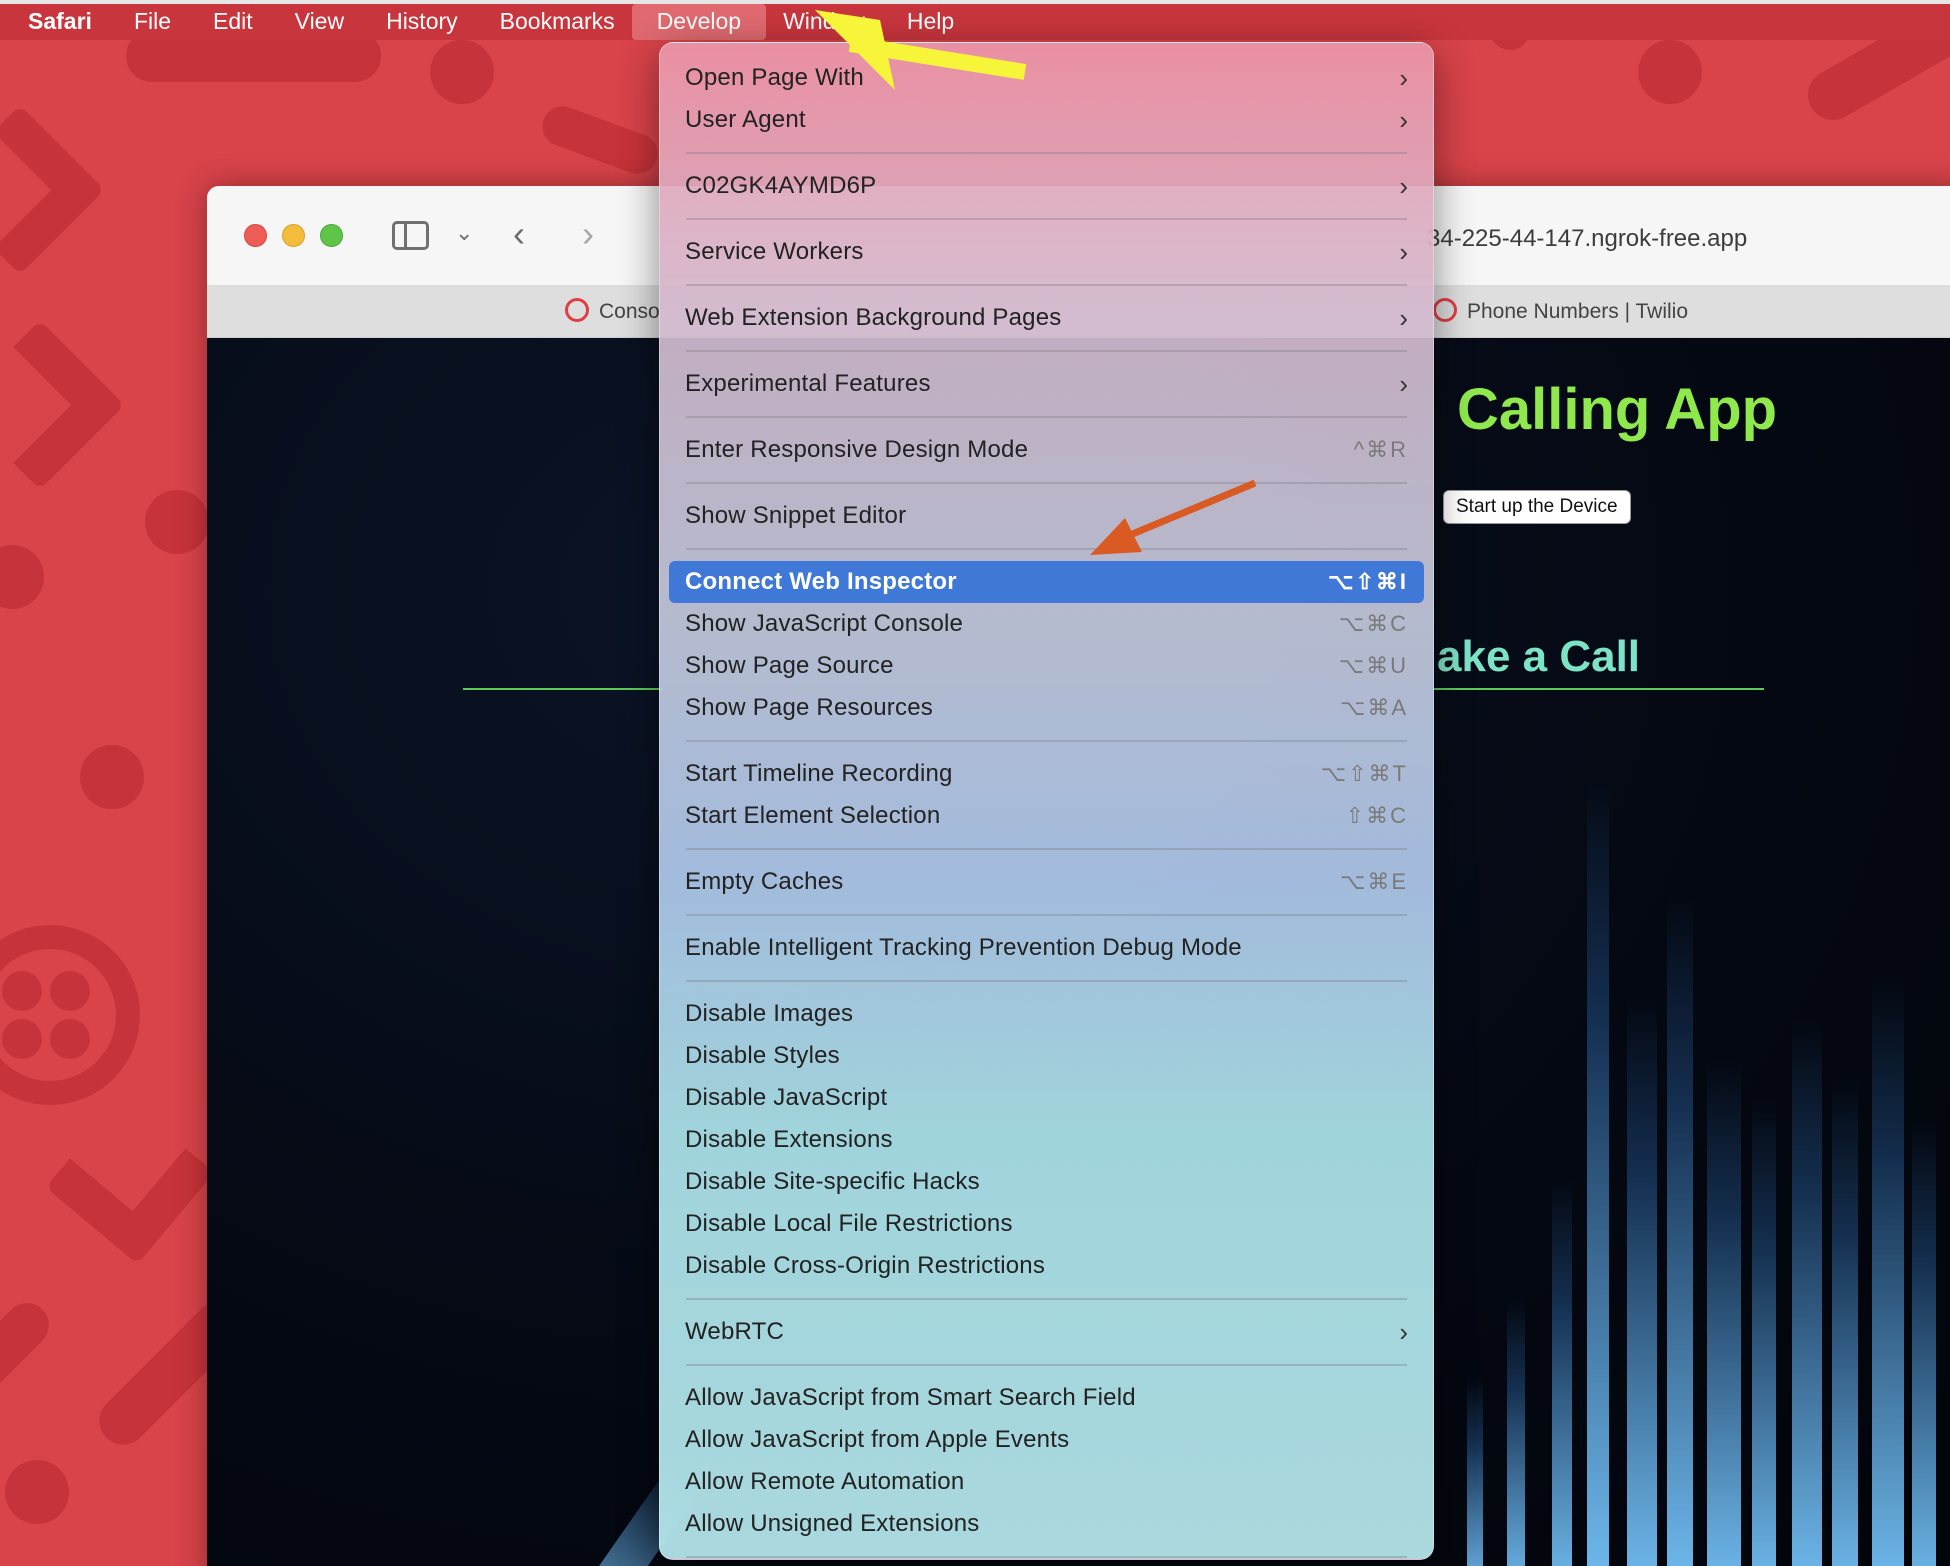  Describe the element at coordinates (1046, 450) in the screenshot. I see `menu-item-enter-responsive-design-mode: Enter Responsive Design Mode ^⌘R` at that location.